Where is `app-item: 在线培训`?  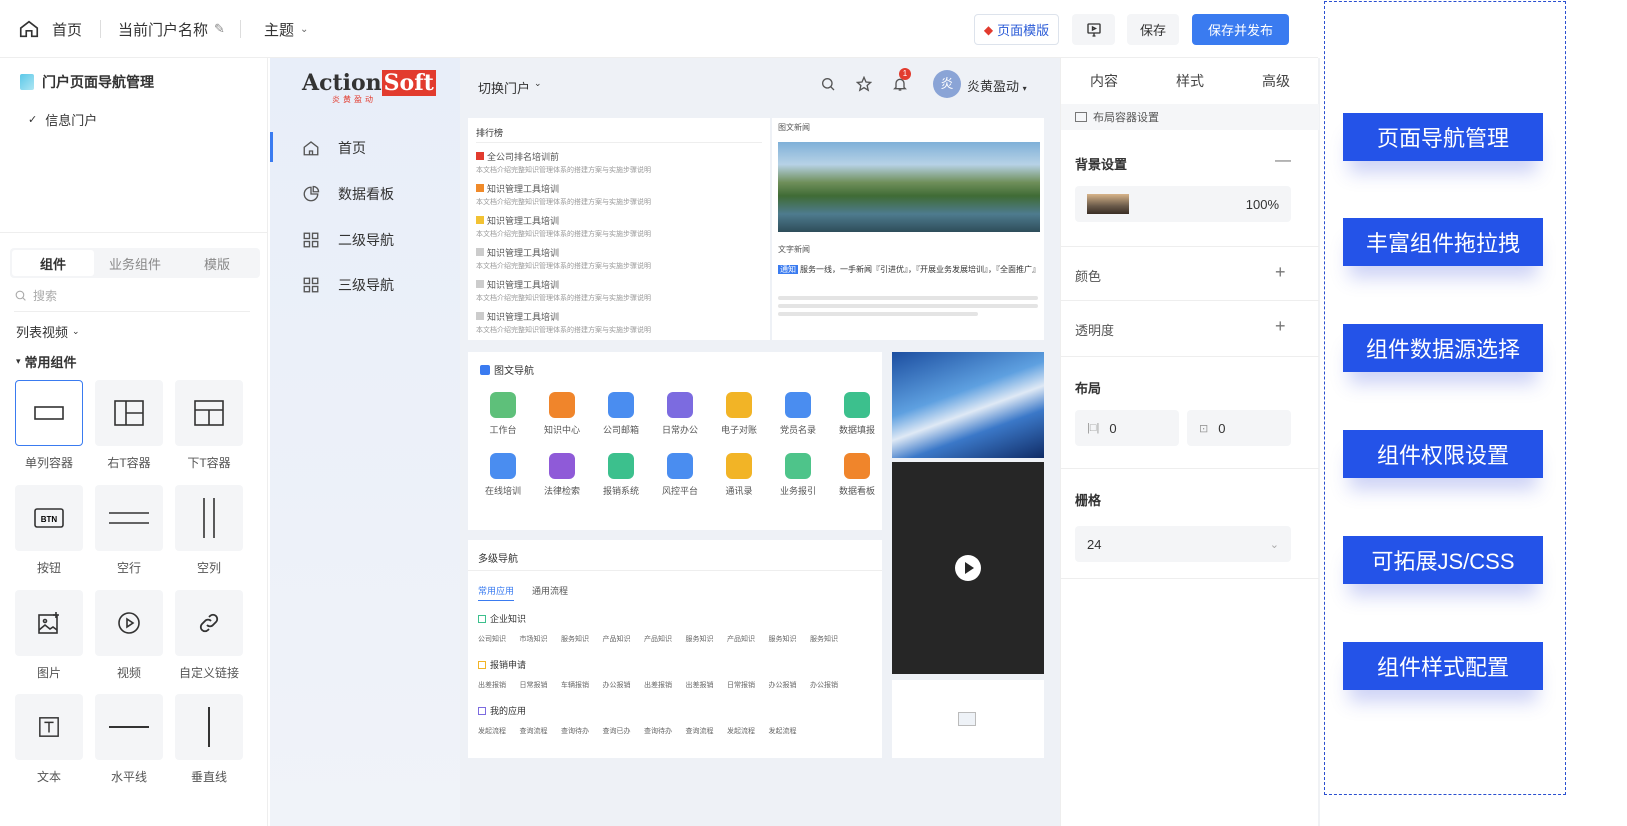 app-item: 在线培训 is located at coordinates (503, 475).